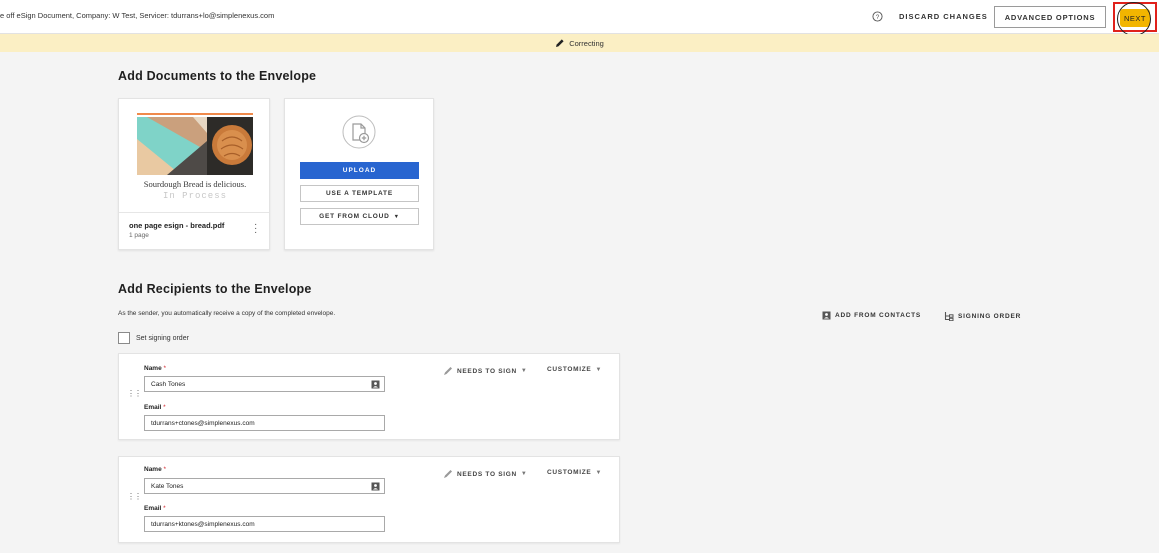 The height and width of the screenshot is (553, 1159). Describe the element at coordinates (264, 423) in the screenshot. I see `email-field: tdurrans+ctones@simplenexus.com` at that location.